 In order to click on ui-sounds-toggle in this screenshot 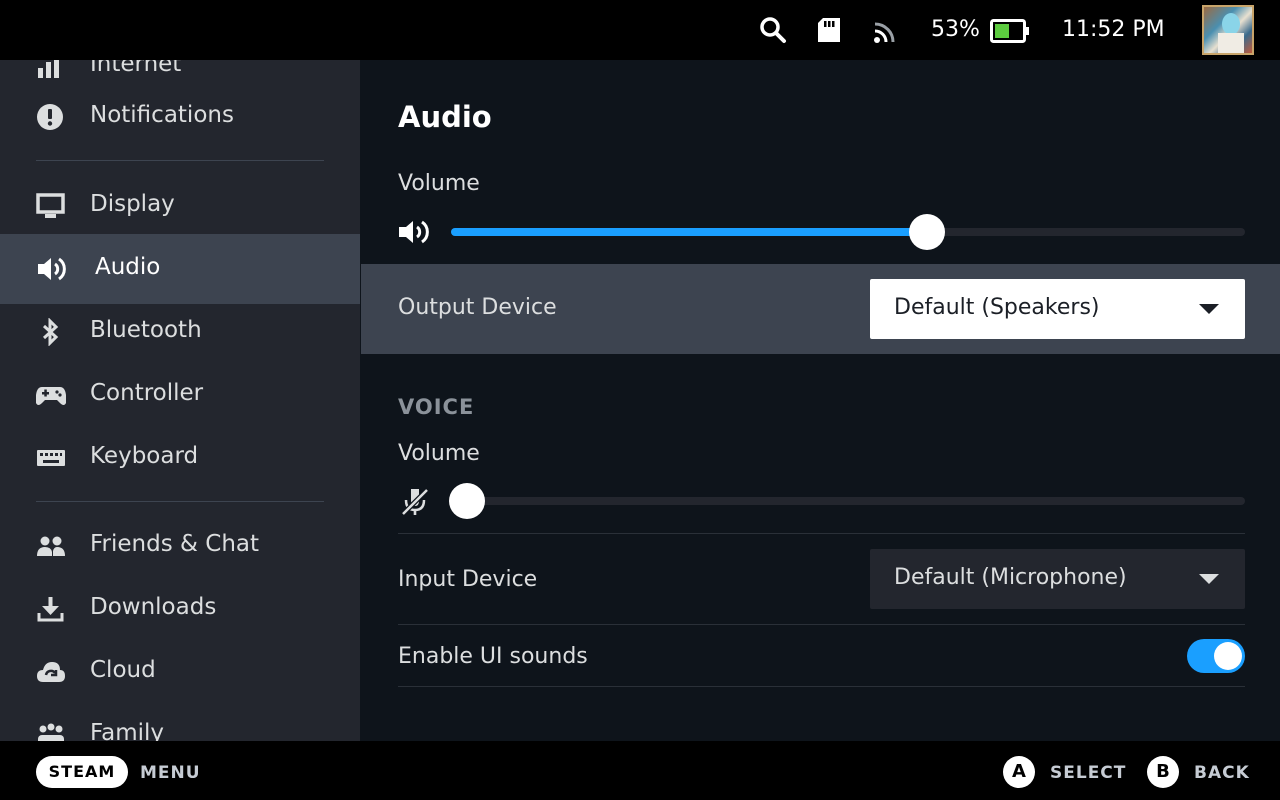, I will do `click(1216, 656)`.